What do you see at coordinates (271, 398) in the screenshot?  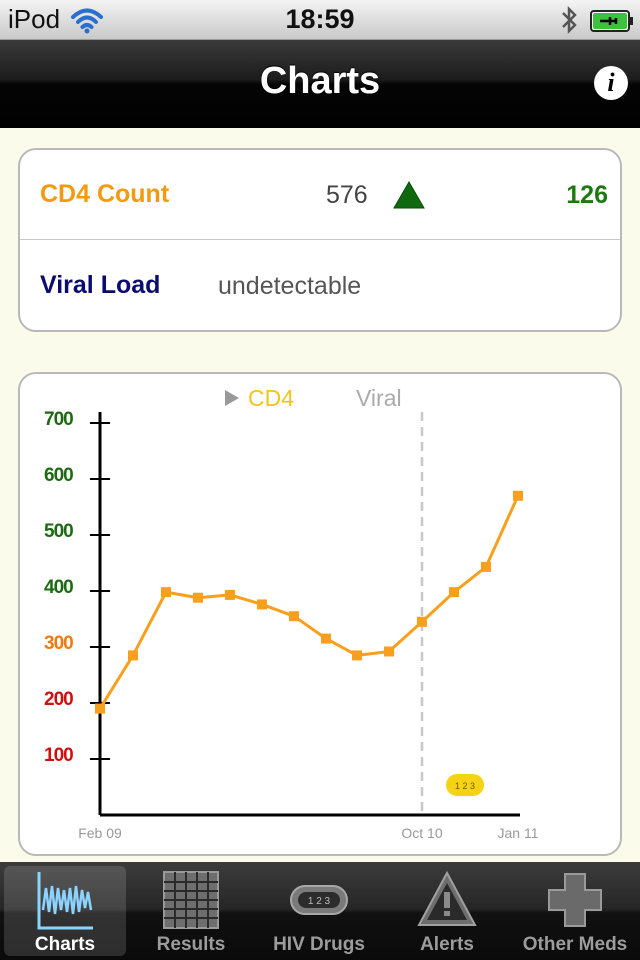 I see `toggle-cd4: CD4` at bounding box center [271, 398].